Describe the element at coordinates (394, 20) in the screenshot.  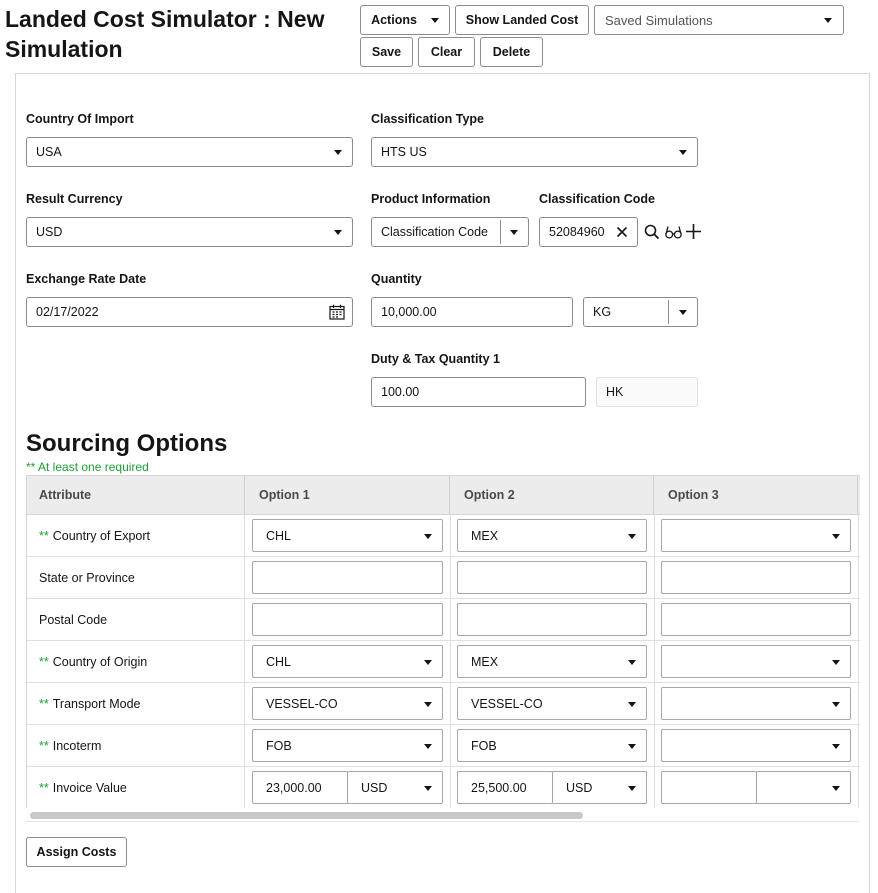
I see `actions-button-label: Actions` at that location.